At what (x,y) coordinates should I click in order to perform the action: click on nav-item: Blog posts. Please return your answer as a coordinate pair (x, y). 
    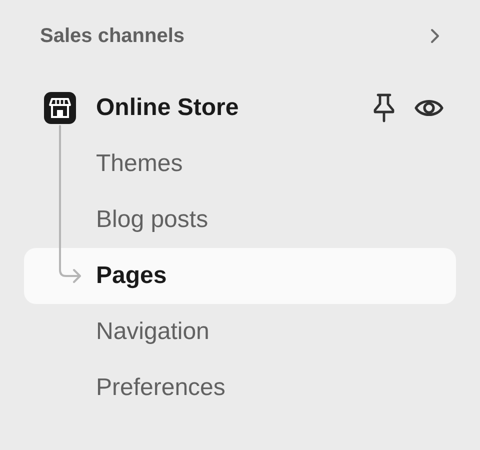
    Looking at the image, I should click on (240, 220).